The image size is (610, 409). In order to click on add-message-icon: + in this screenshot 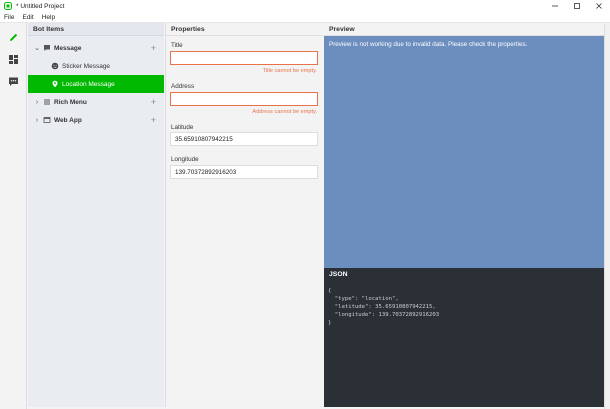, I will do `click(153, 48)`.